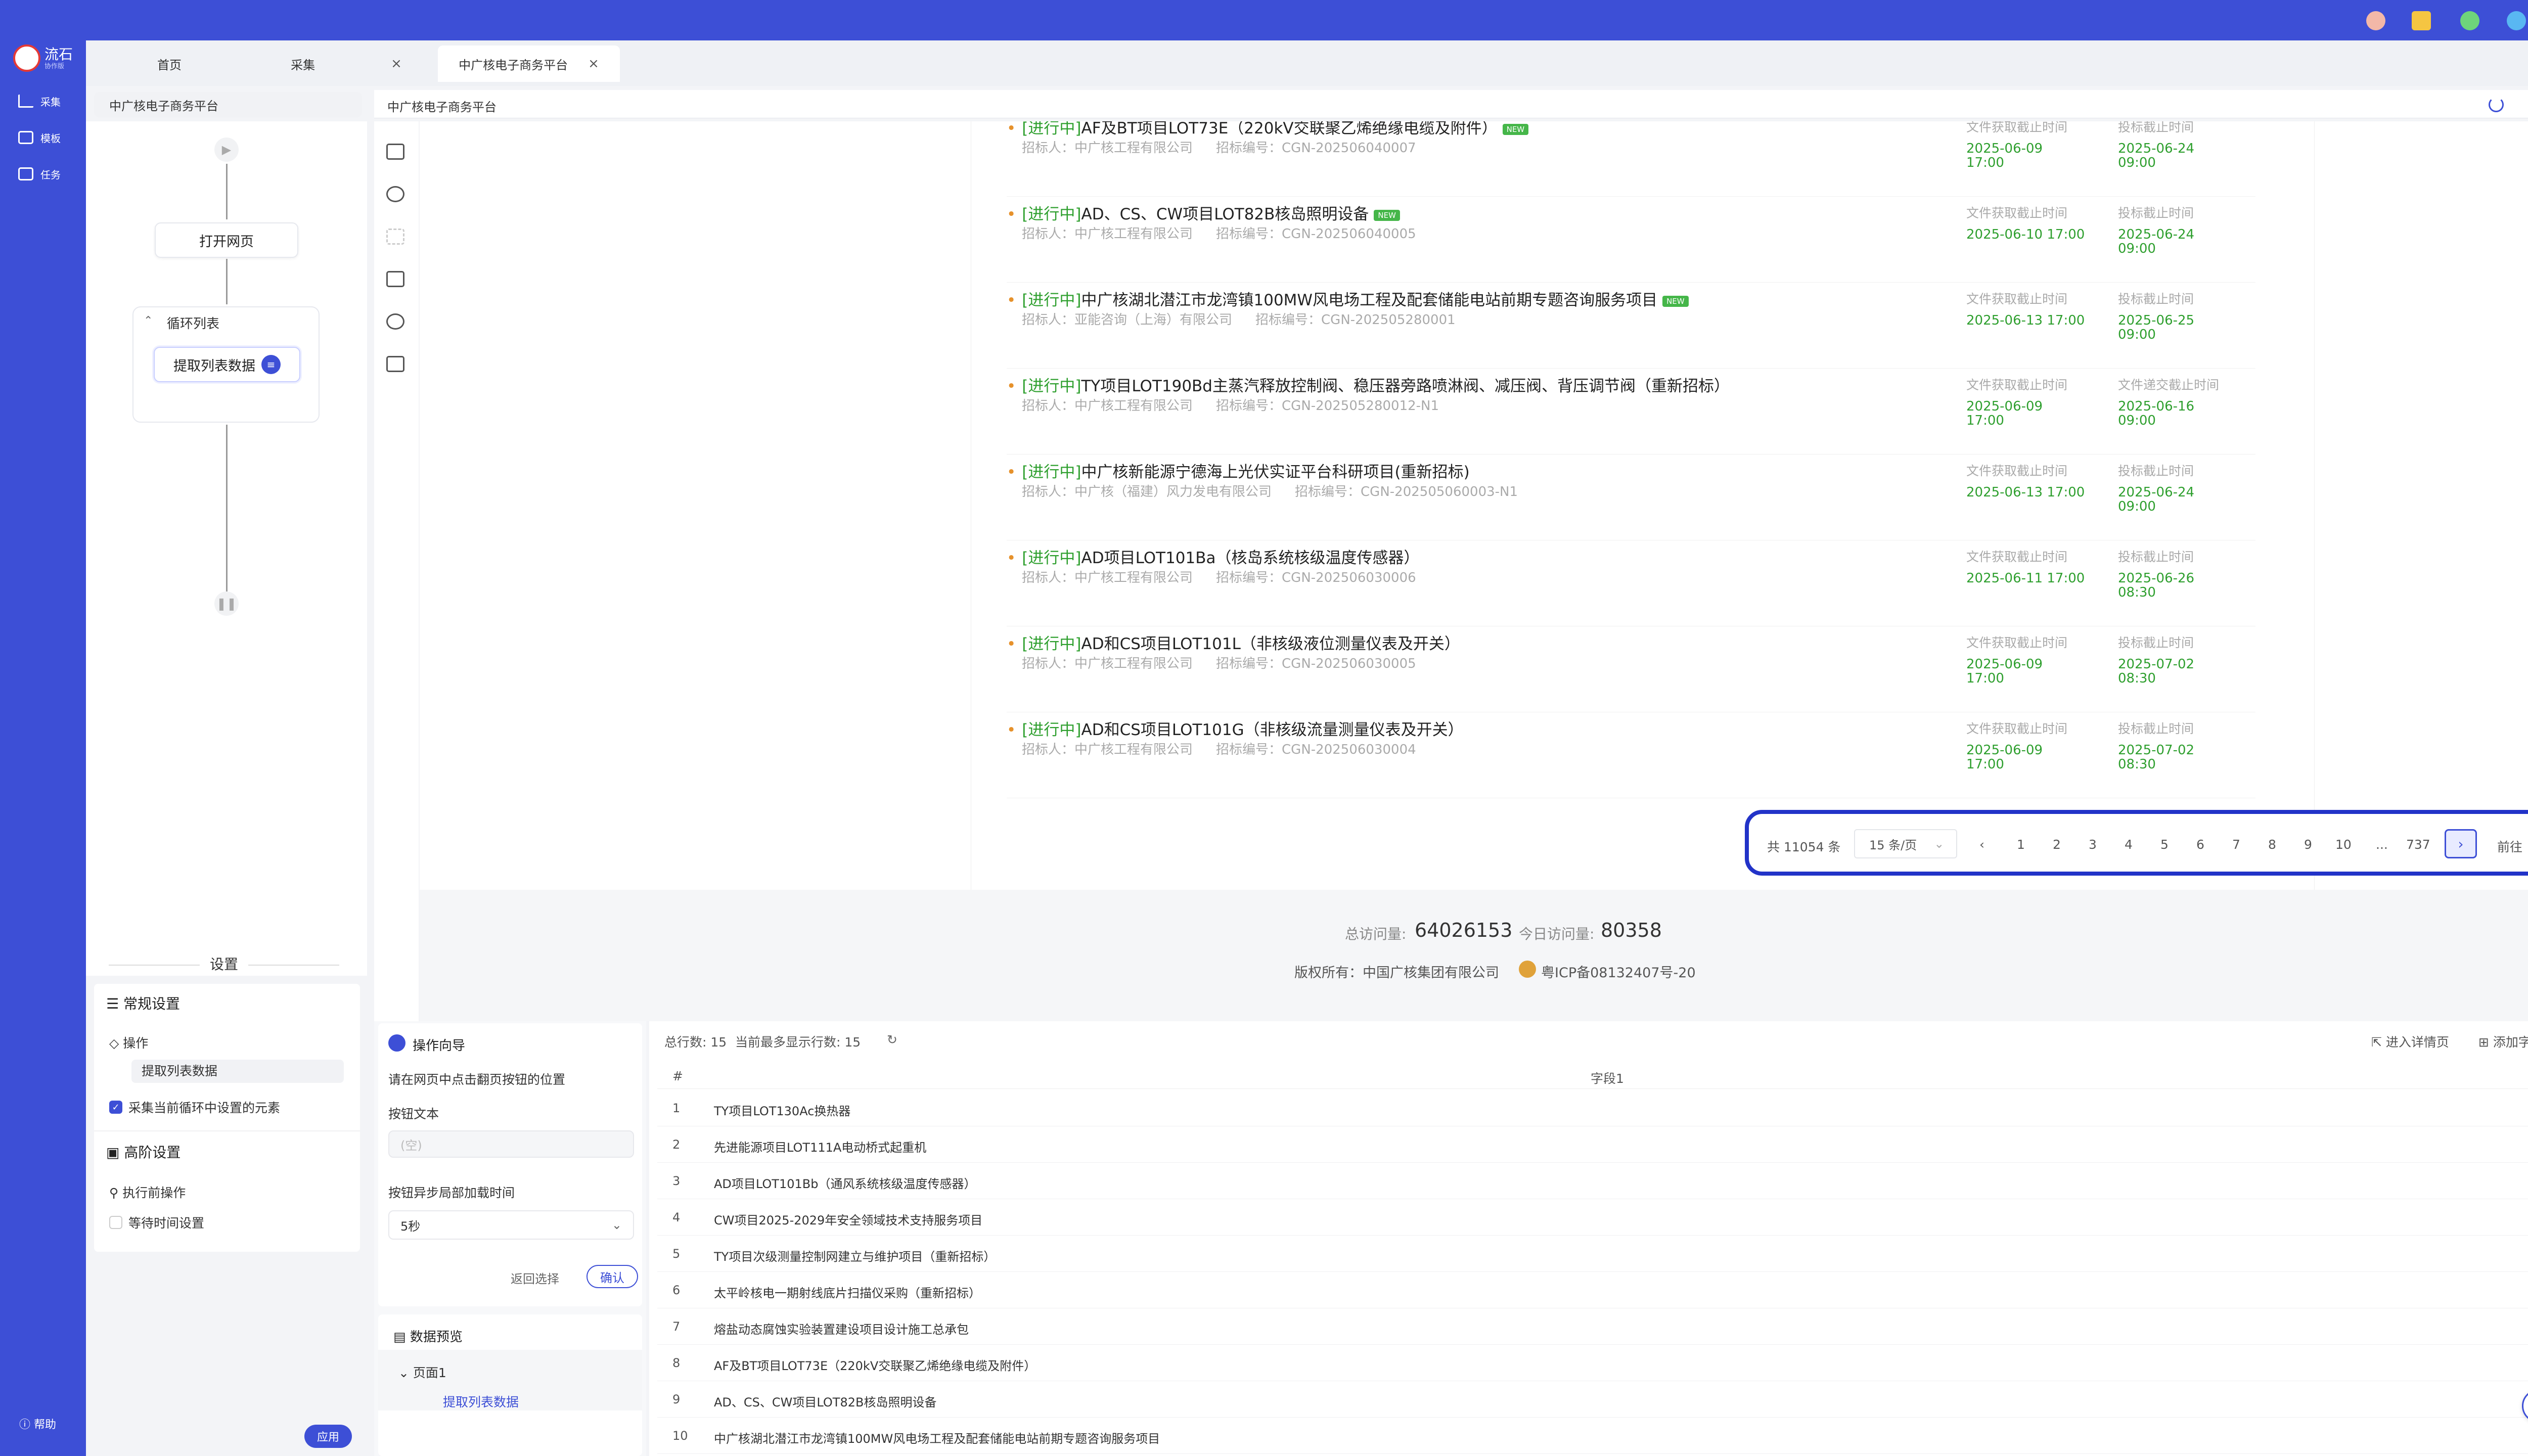 The image size is (2528, 1456). Describe the element at coordinates (156, 1222) in the screenshot. I see `wait-time-option: 等待时间设置` at that location.